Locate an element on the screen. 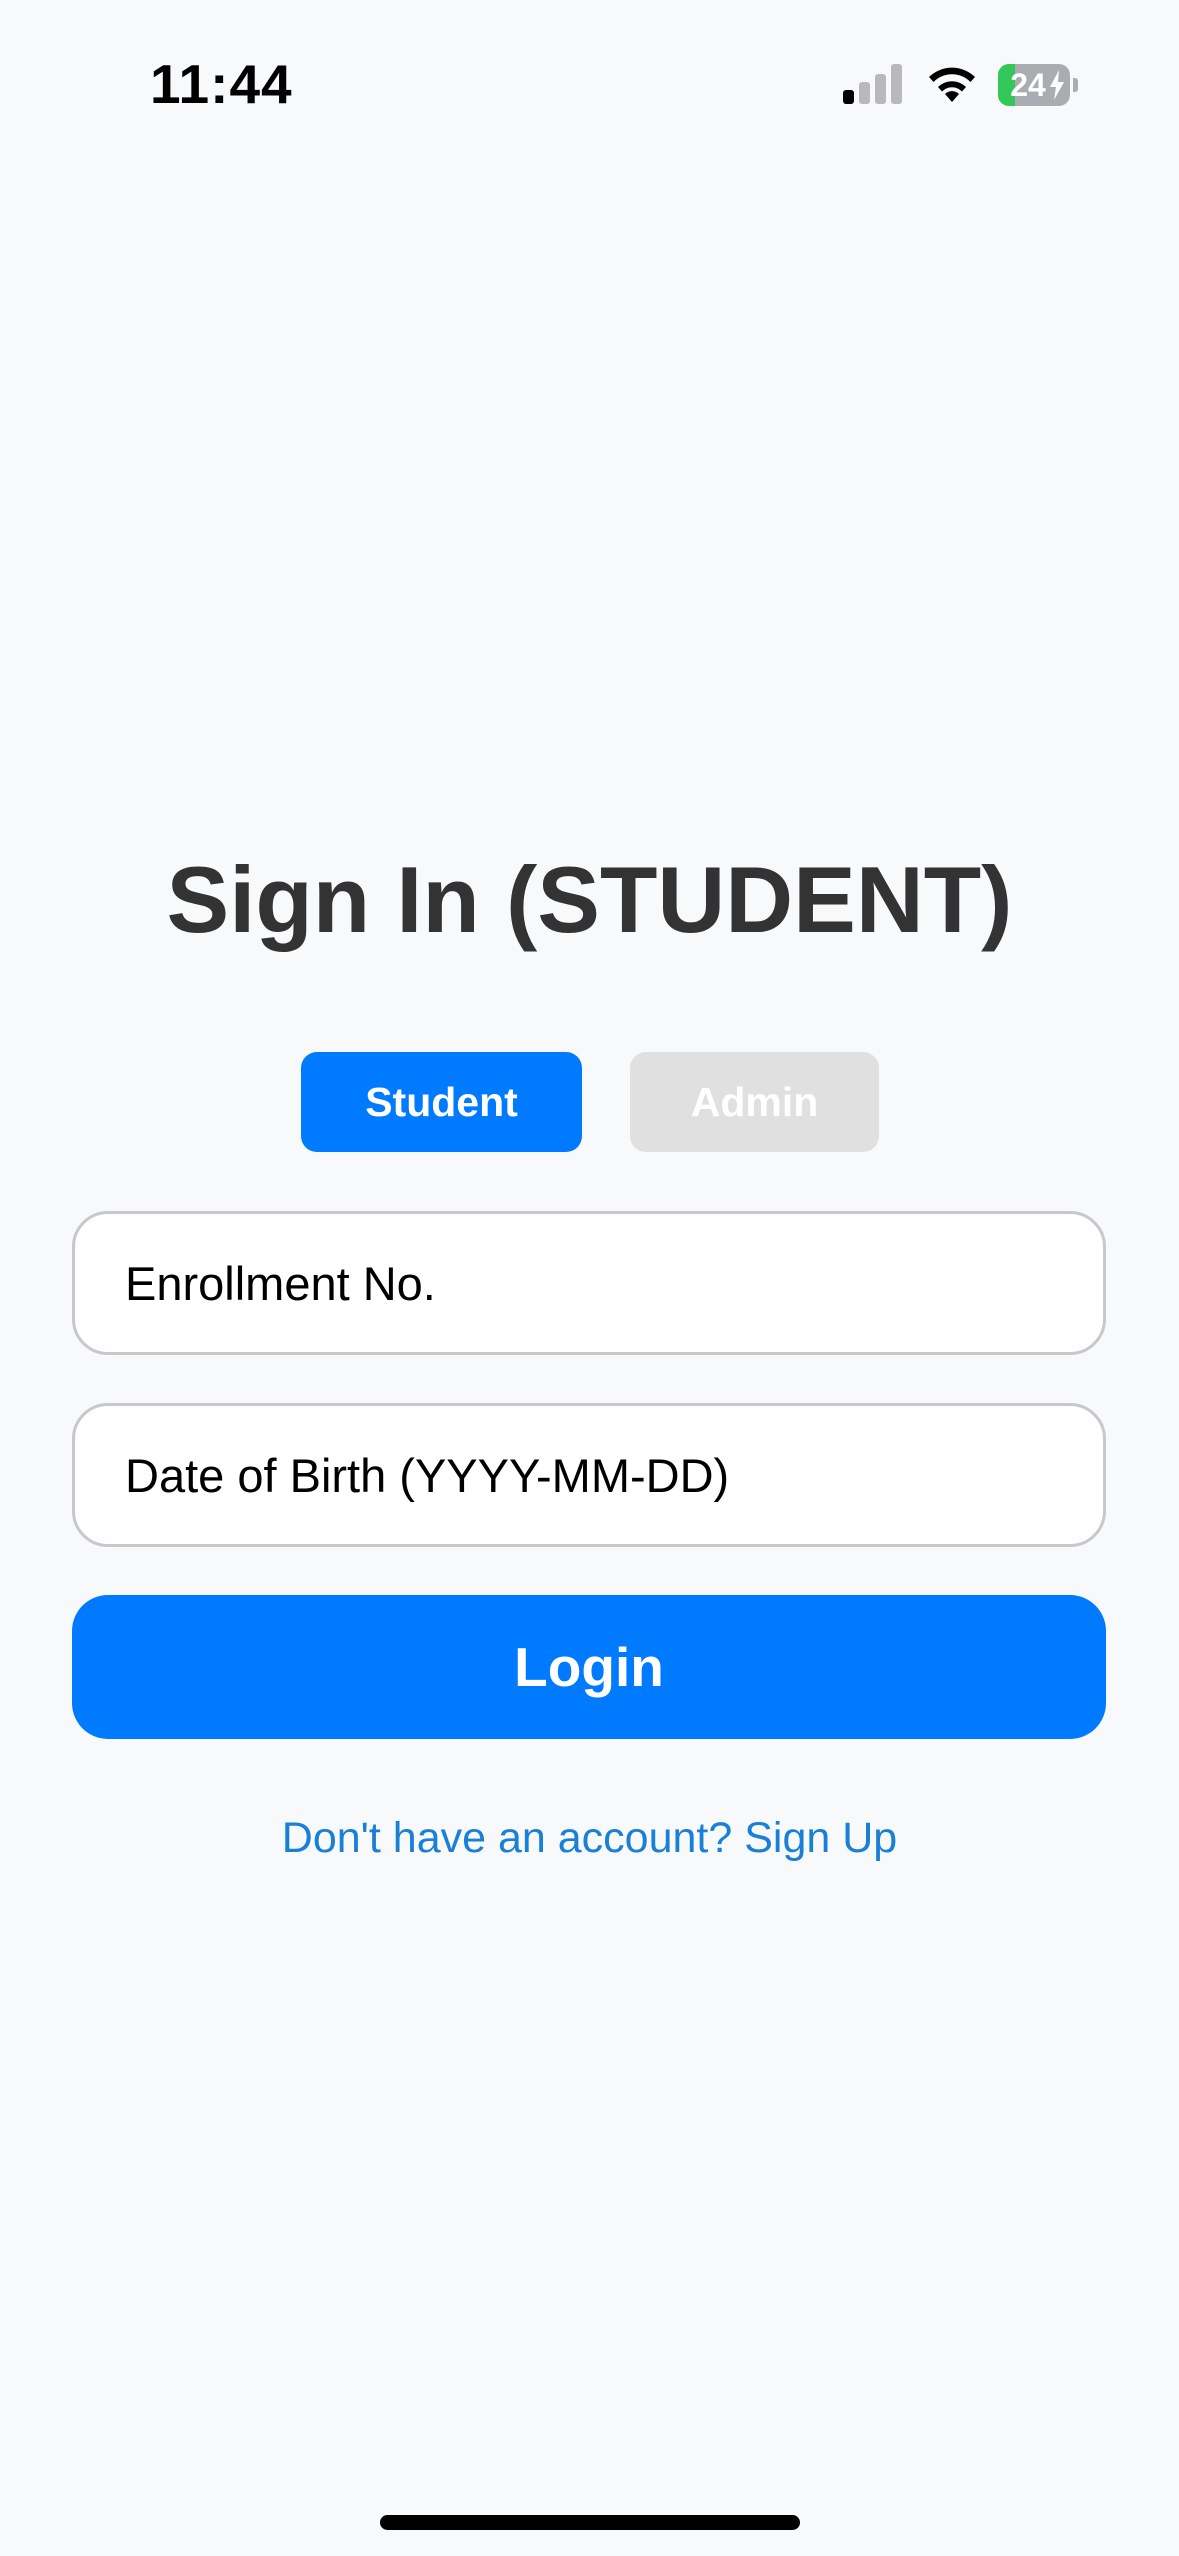  admin-role-button: Admin is located at coordinates (754, 1102).